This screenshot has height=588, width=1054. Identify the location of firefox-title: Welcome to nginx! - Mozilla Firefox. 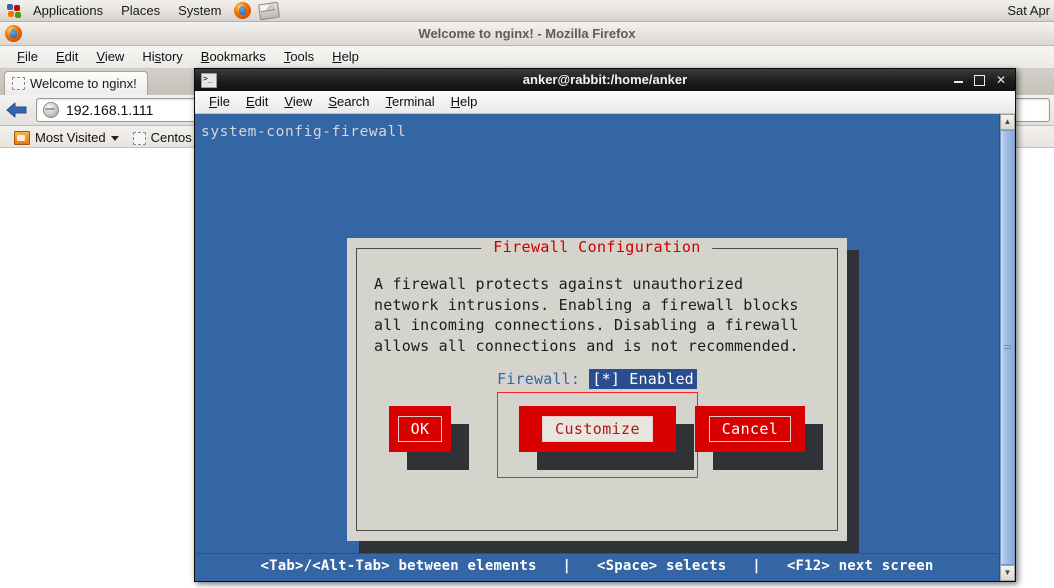
(527, 33).